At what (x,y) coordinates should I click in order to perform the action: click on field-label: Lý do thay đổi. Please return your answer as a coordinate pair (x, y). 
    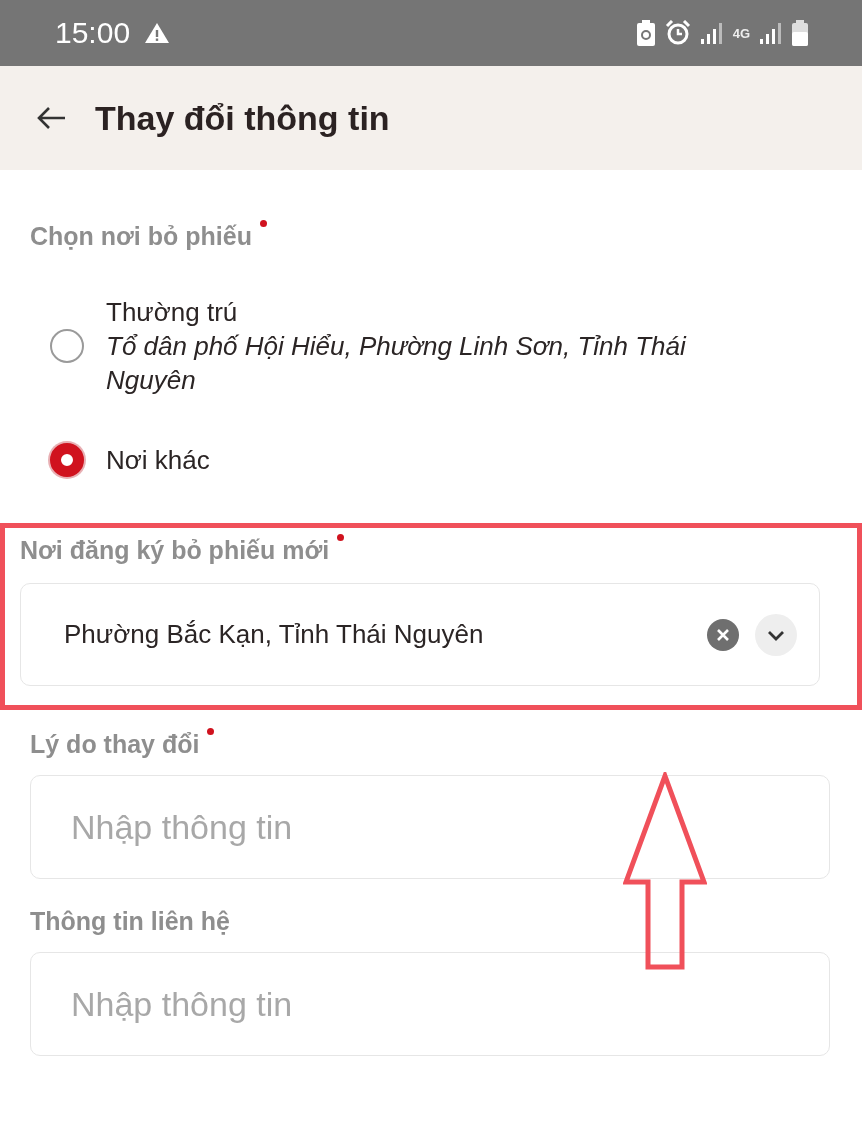
    Looking at the image, I should click on (115, 744).